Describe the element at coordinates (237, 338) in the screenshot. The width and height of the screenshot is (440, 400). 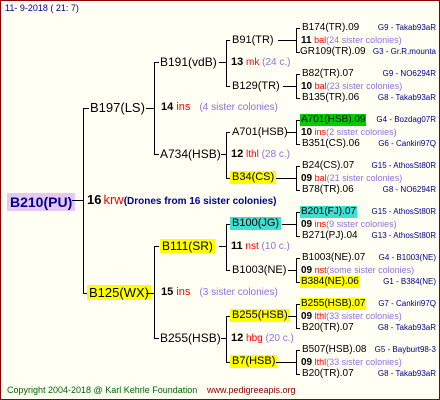
I see `dd-num: 12` at that location.